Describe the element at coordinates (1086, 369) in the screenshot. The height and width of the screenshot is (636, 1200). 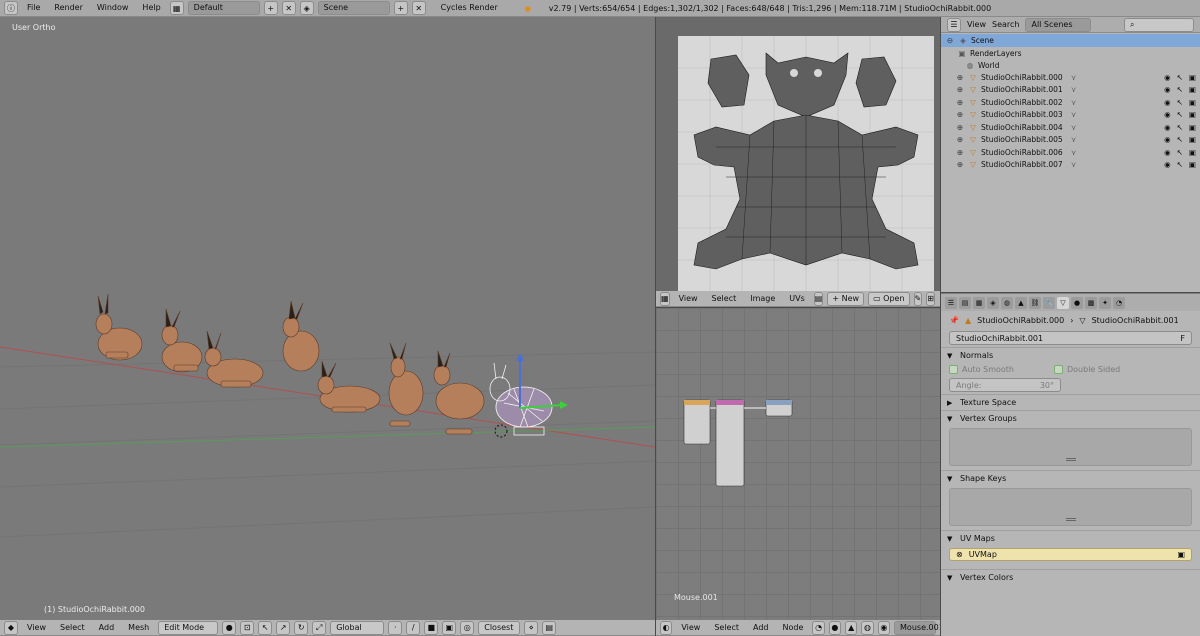
I see `double-sided-checkbox: Double Sided` at that location.